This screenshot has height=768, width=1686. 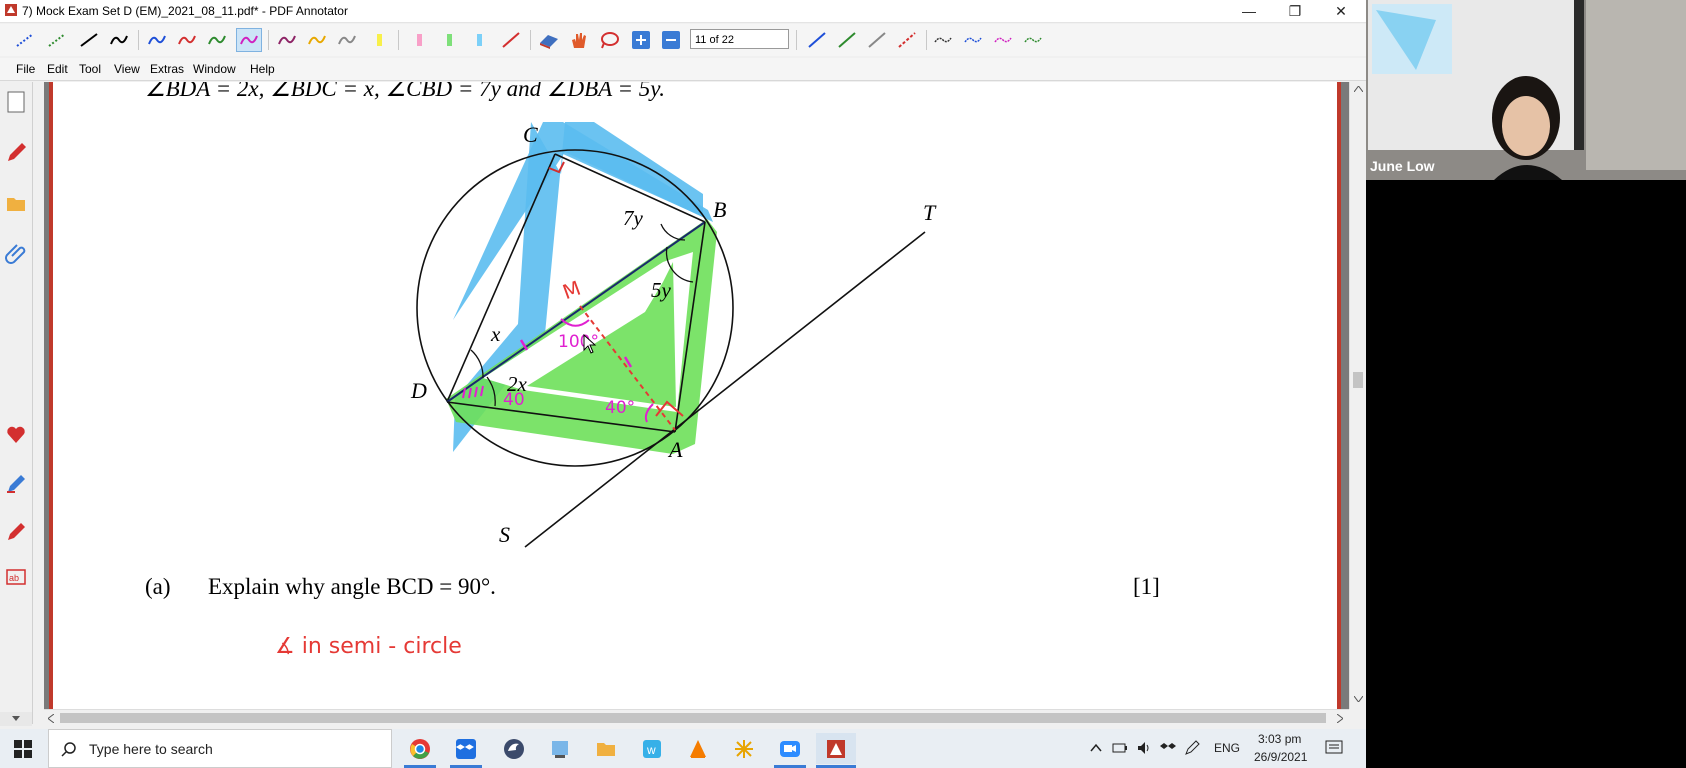 I want to click on file-explorer-icon, so click(x=606, y=748).